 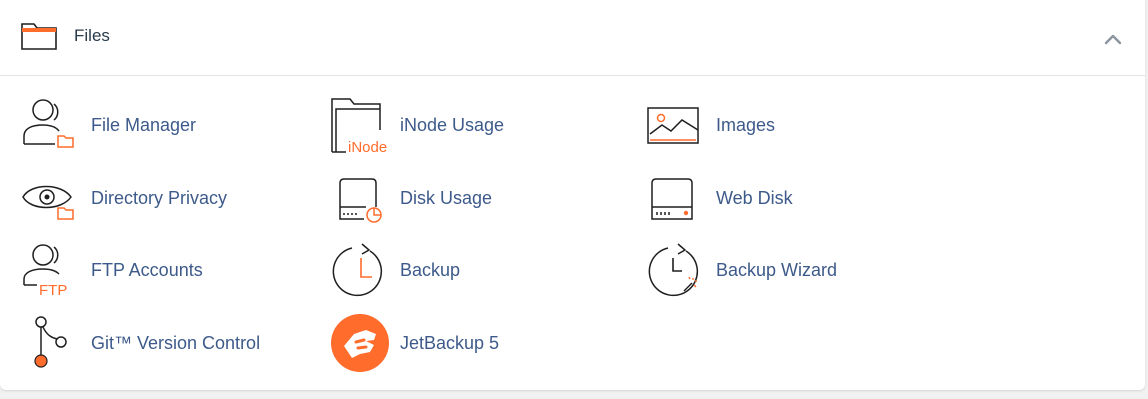 I want to click on inode-usage-link: iNode iNode Usage, so click(x=475, y=126).